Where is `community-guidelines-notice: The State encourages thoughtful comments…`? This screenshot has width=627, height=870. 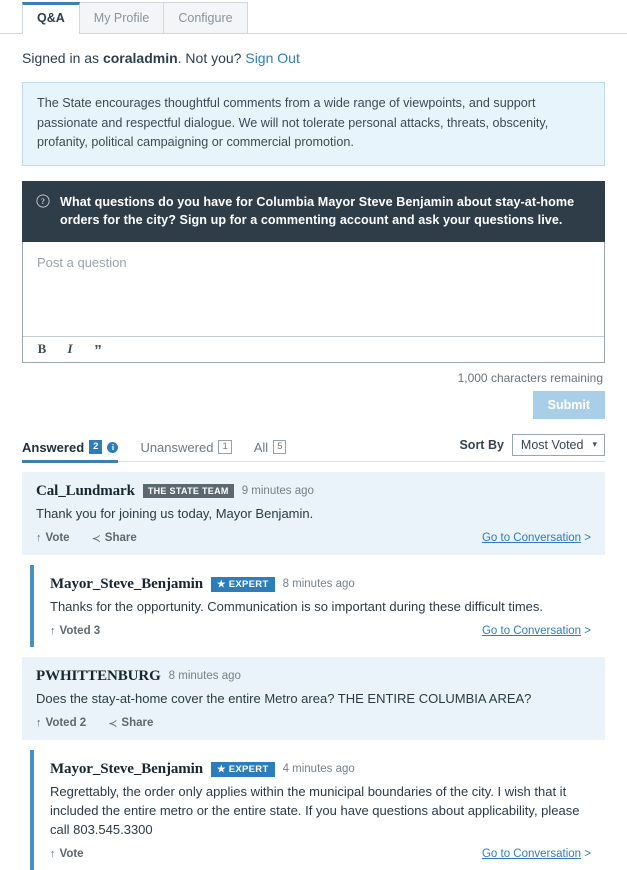
community-guidelines-notice: The State encourages thoughtful comments… is located at coordinates (313, 124).